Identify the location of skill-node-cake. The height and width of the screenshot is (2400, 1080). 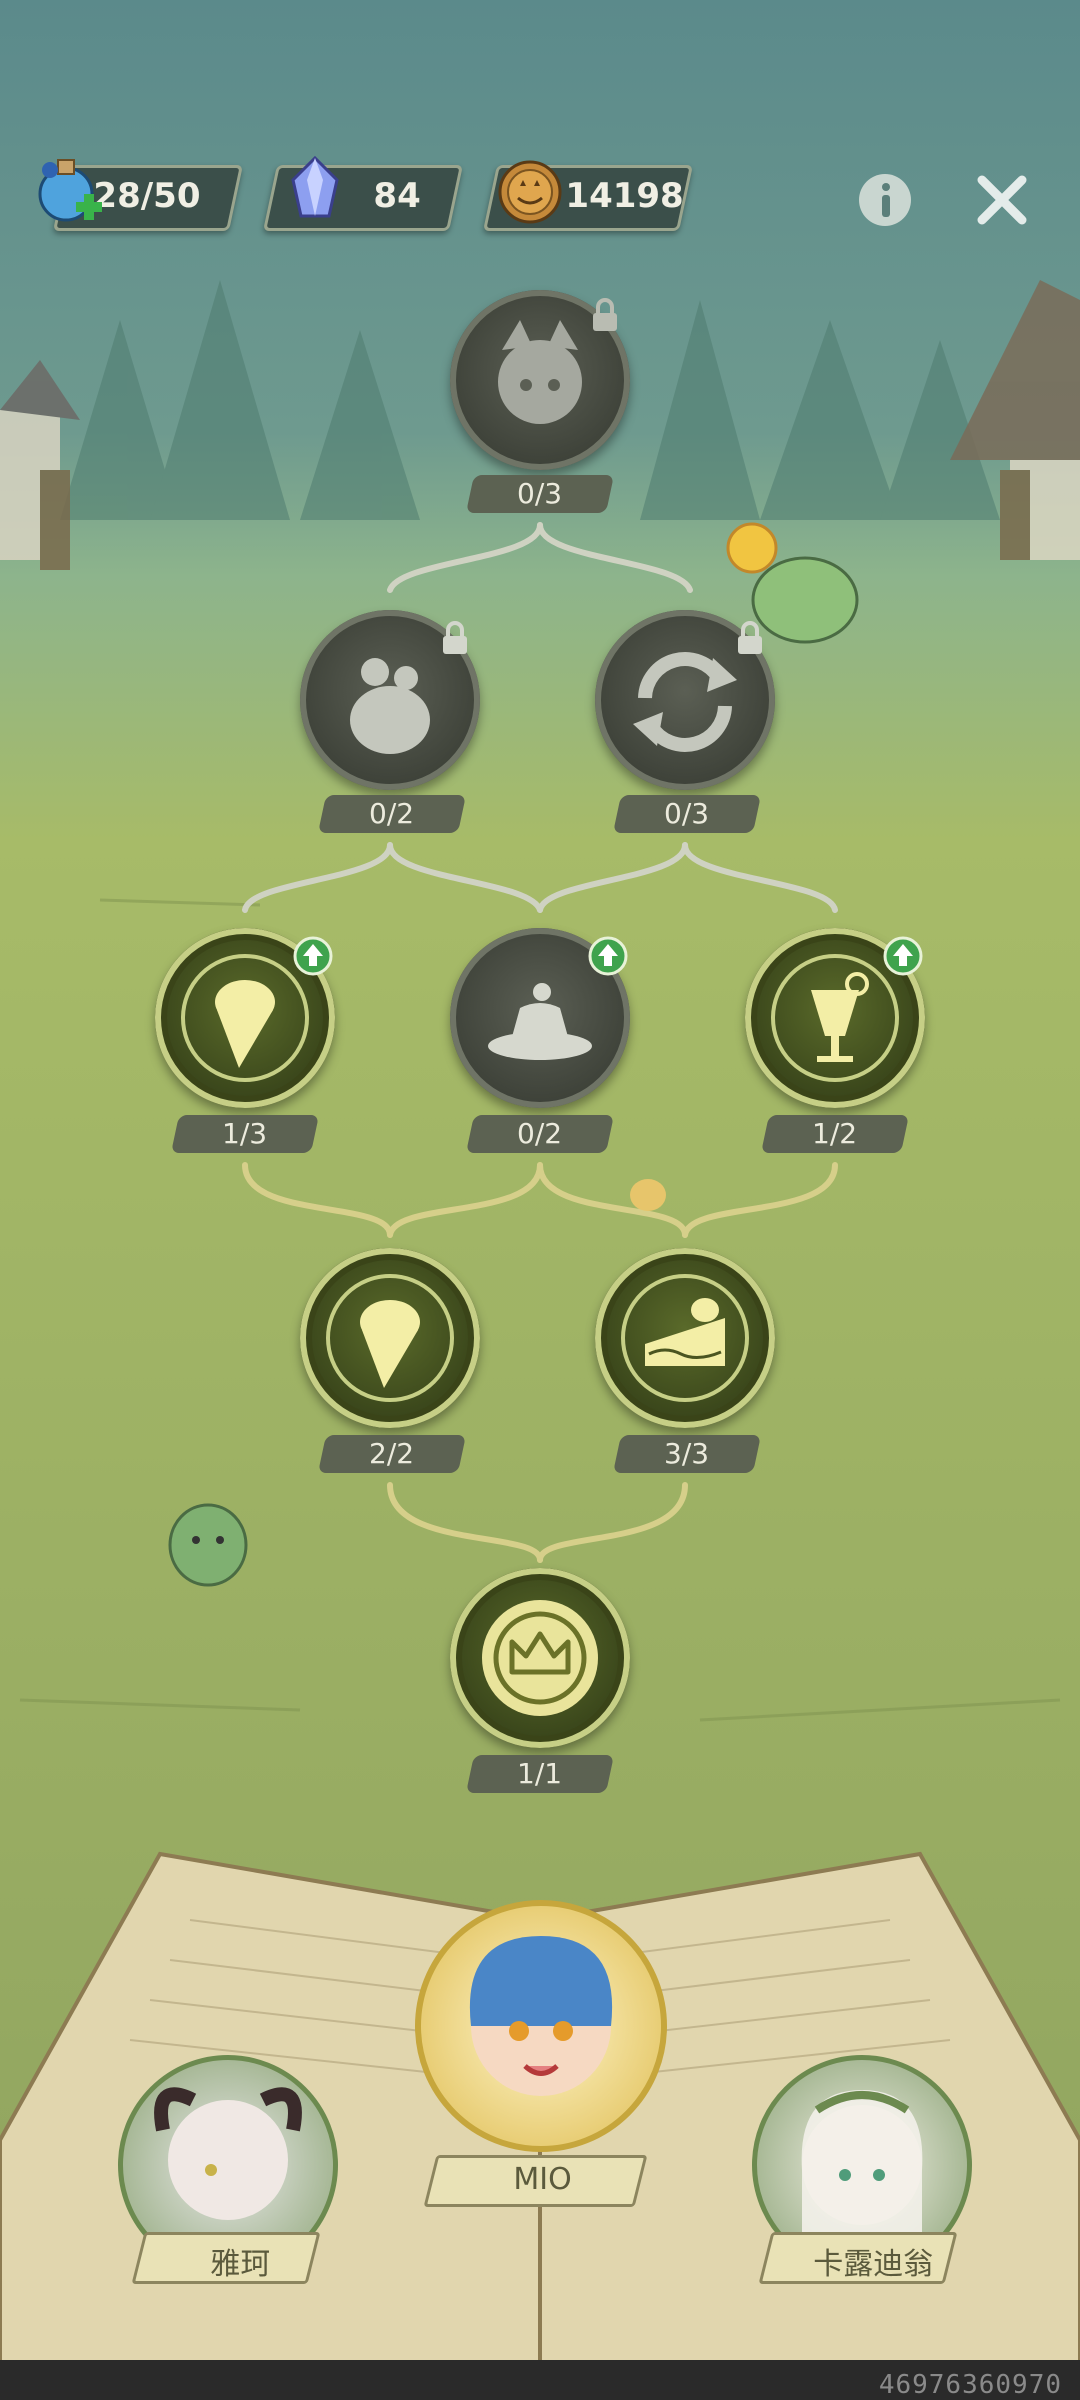
(685, 1338).